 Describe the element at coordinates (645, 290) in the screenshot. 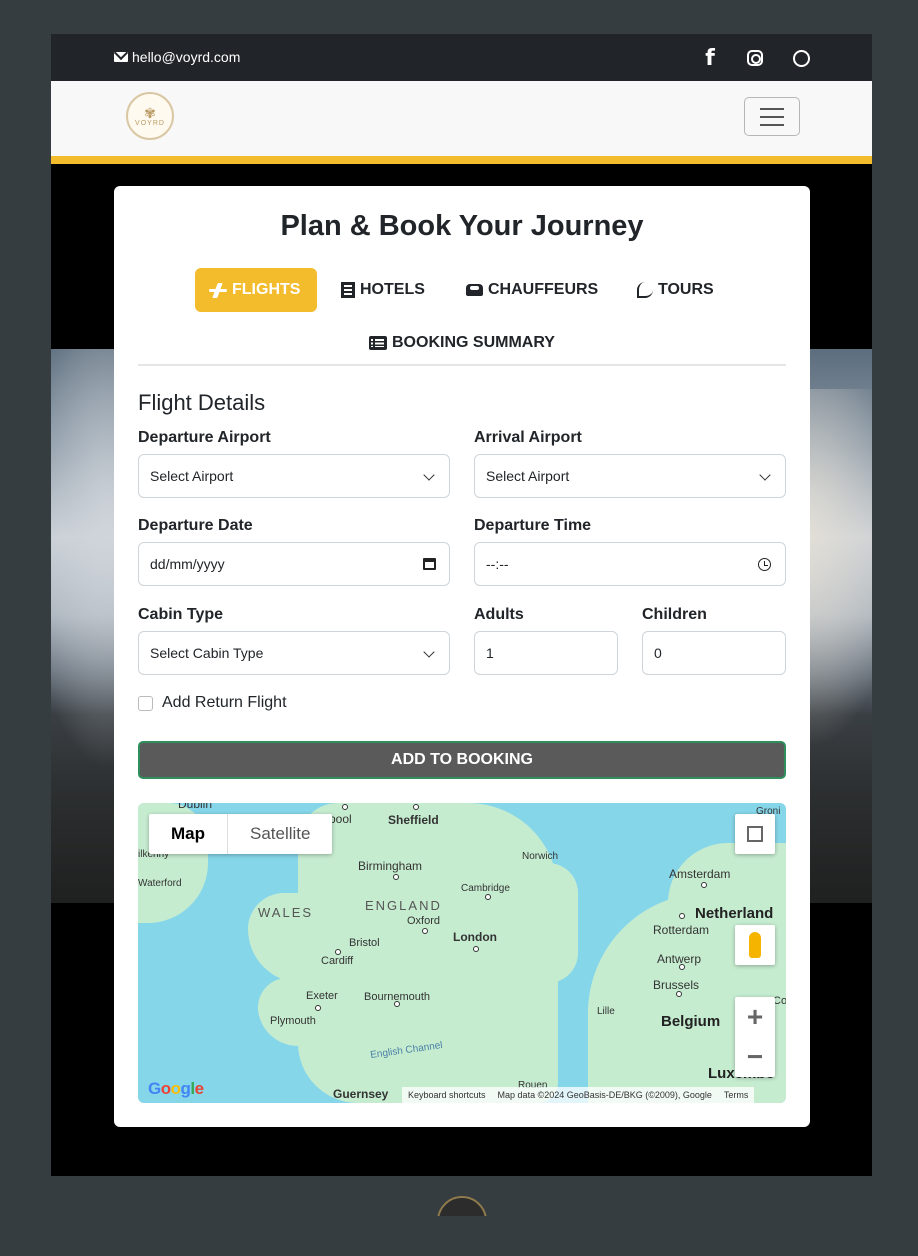

I see `route-icon` at that location.